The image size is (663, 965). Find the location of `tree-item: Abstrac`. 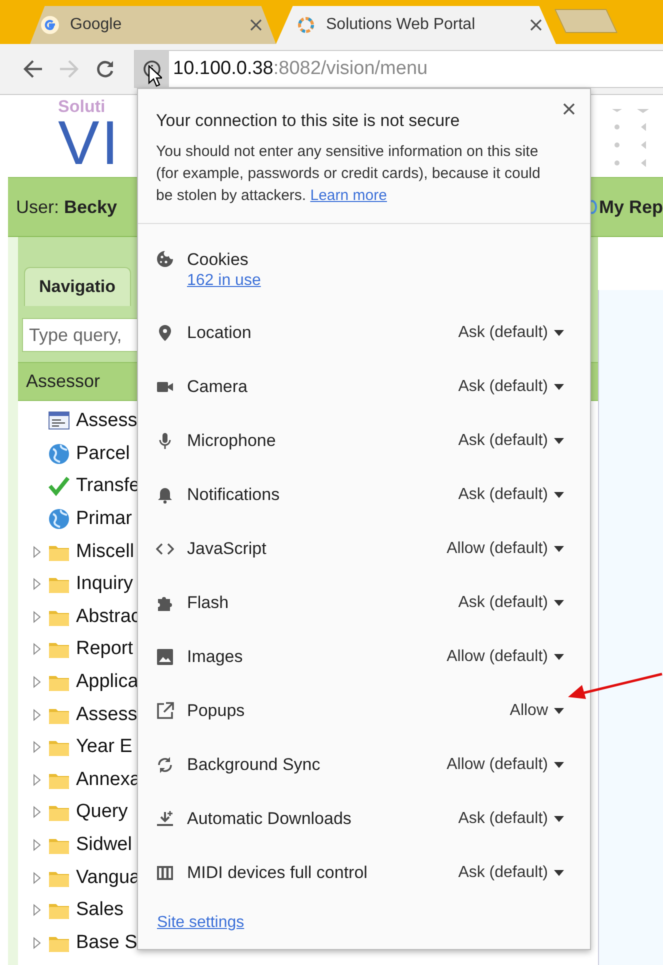

tree-item: Abstrac is located at coordinates (108, 617).